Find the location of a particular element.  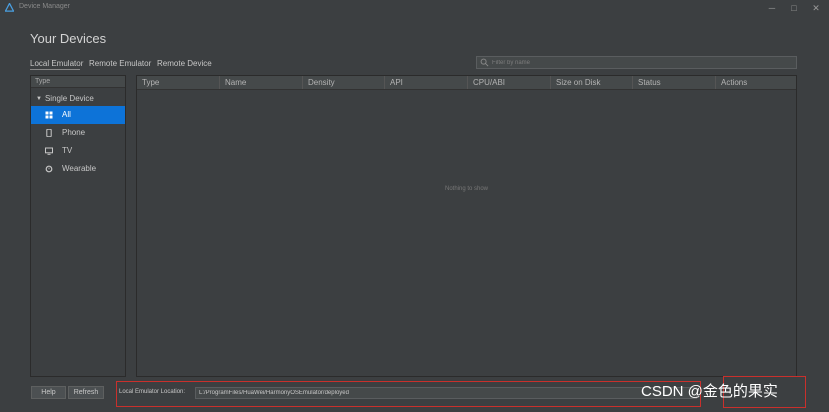

column-header-density: Density is located at coordinates (344, 82).